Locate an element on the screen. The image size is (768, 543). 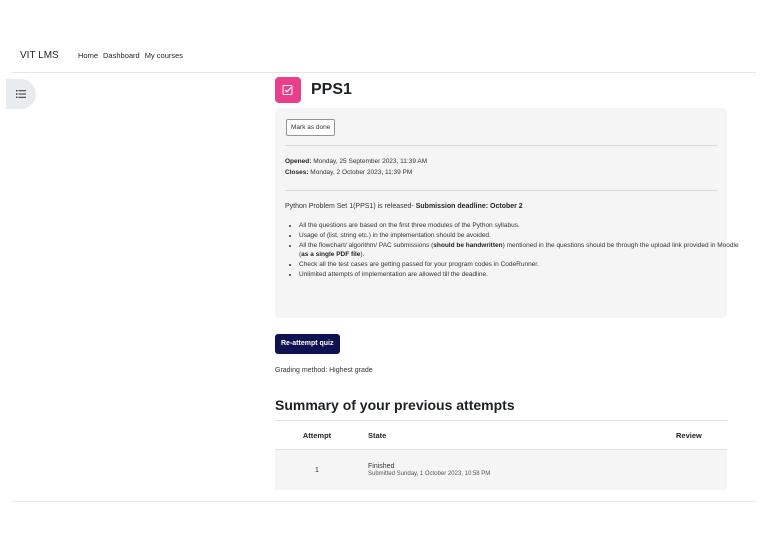
list-item-bold: as a single PDF file is located at coordinates (331, 255).